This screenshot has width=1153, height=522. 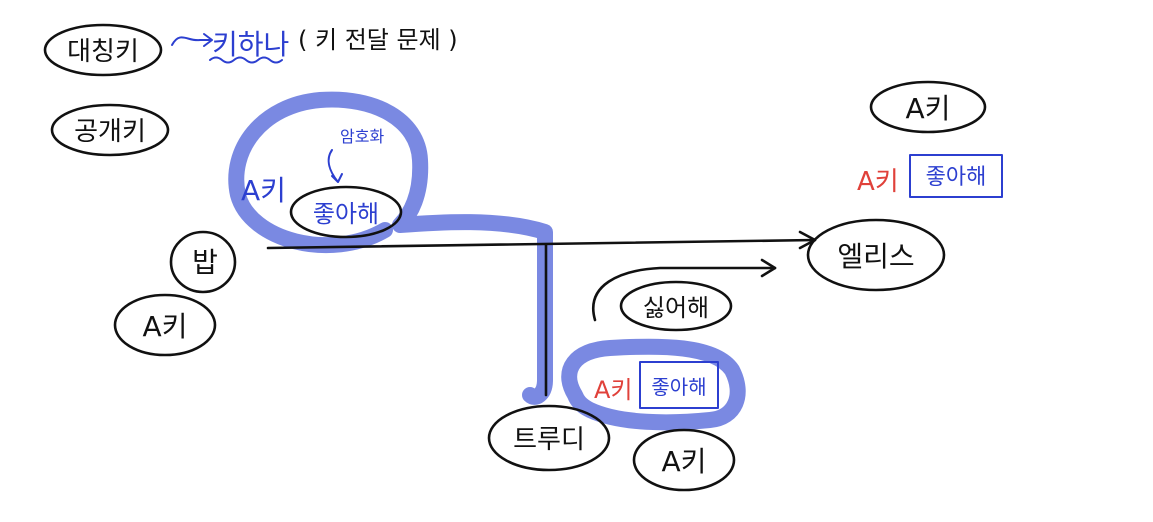 What do you see at coordinates (878, 182) in the screenshot?
I see `alice-message-key: A키` at bounding box center [878, 182].